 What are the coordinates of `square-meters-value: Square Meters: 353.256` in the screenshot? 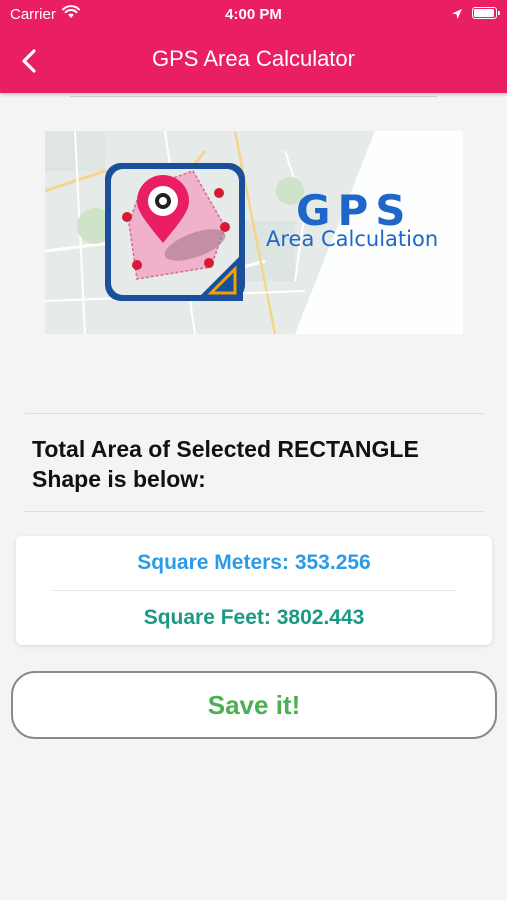 It's located at (254, 562).